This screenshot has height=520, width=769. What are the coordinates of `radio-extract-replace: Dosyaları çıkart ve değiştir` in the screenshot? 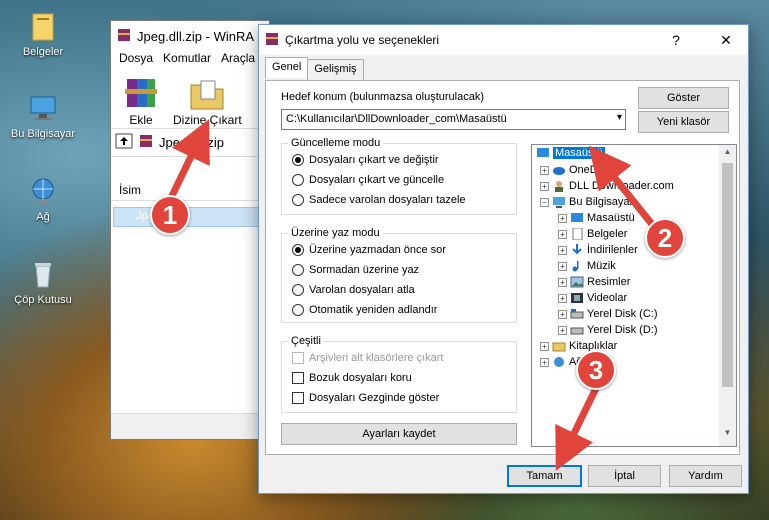 It's located at (365, 160).